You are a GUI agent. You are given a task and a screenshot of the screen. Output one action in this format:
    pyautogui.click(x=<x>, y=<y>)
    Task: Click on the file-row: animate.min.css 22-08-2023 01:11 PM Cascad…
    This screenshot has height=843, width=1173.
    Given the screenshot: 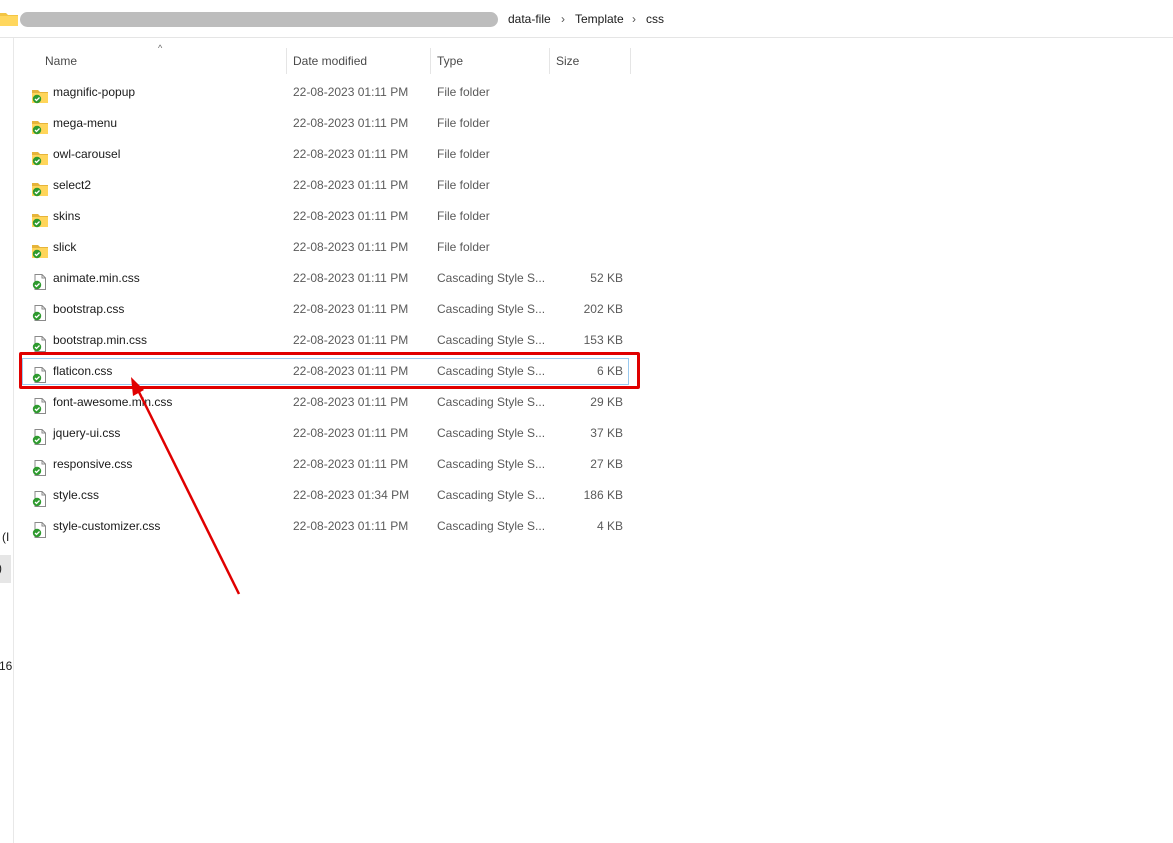 What is the action you would take?
    pyautogui.click(x=325, y=278)
    